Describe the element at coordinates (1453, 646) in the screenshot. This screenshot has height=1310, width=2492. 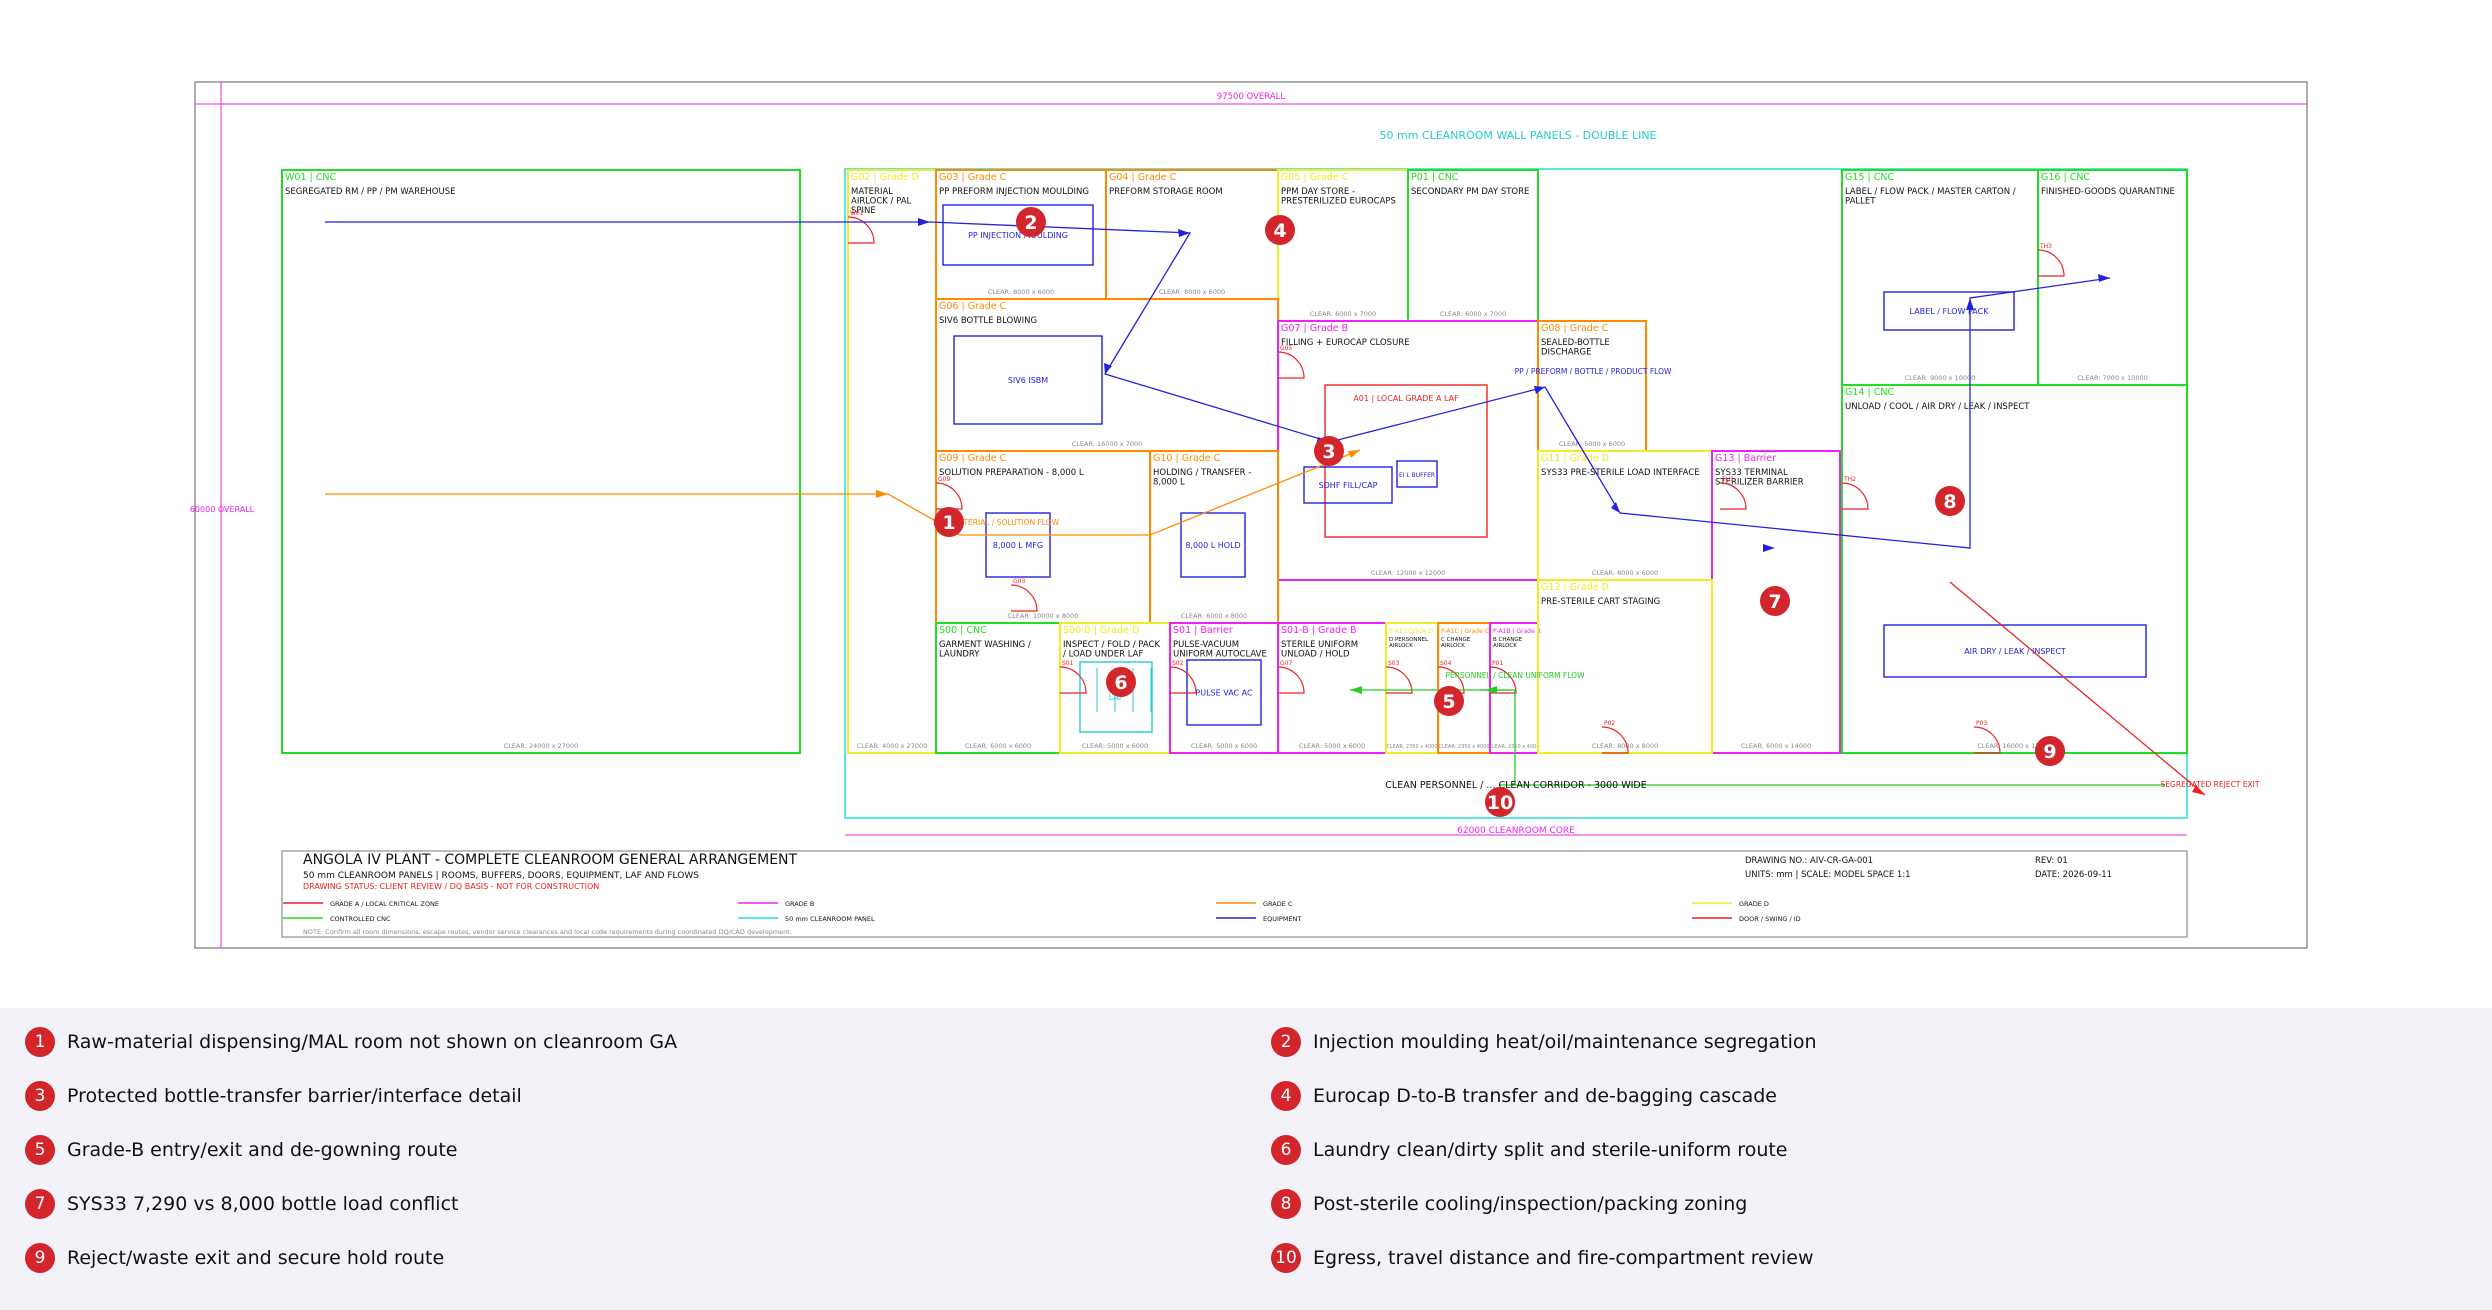
I see `room-pa2-name: AIRLOCK` at that location.